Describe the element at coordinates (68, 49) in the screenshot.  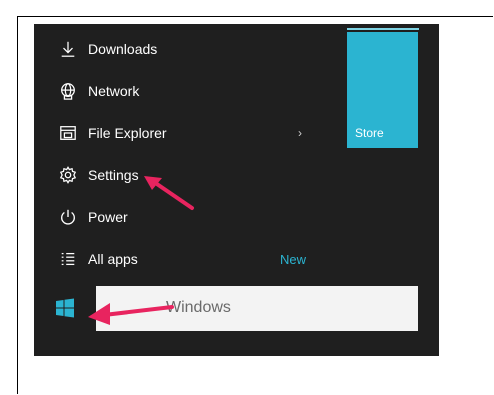
I see `download-icon` at that location.